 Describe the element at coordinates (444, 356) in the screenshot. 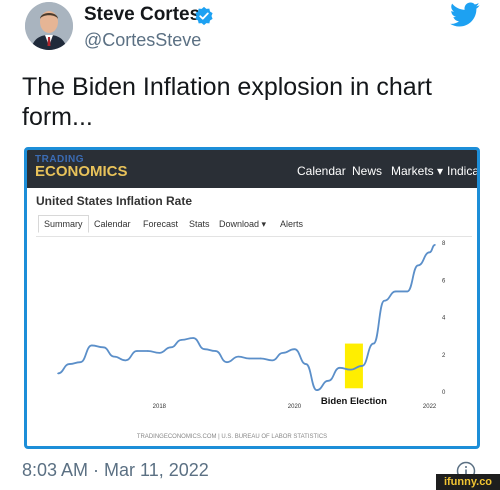

I see `y-tick-label: 2` at that location.